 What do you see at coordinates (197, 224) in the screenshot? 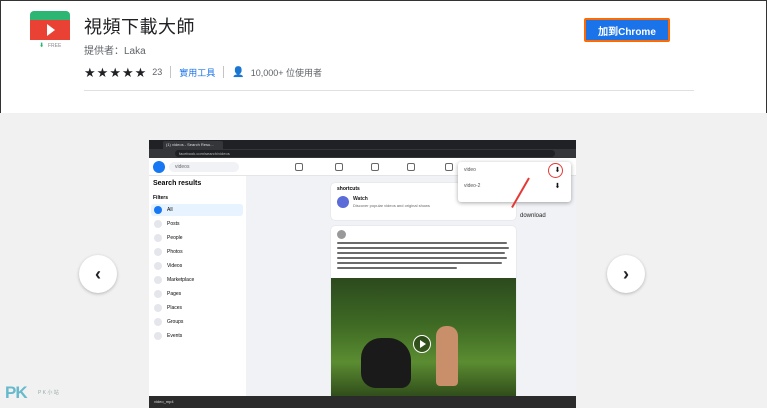
I see `filter-item: Posts` at bounding box center [197, 224].